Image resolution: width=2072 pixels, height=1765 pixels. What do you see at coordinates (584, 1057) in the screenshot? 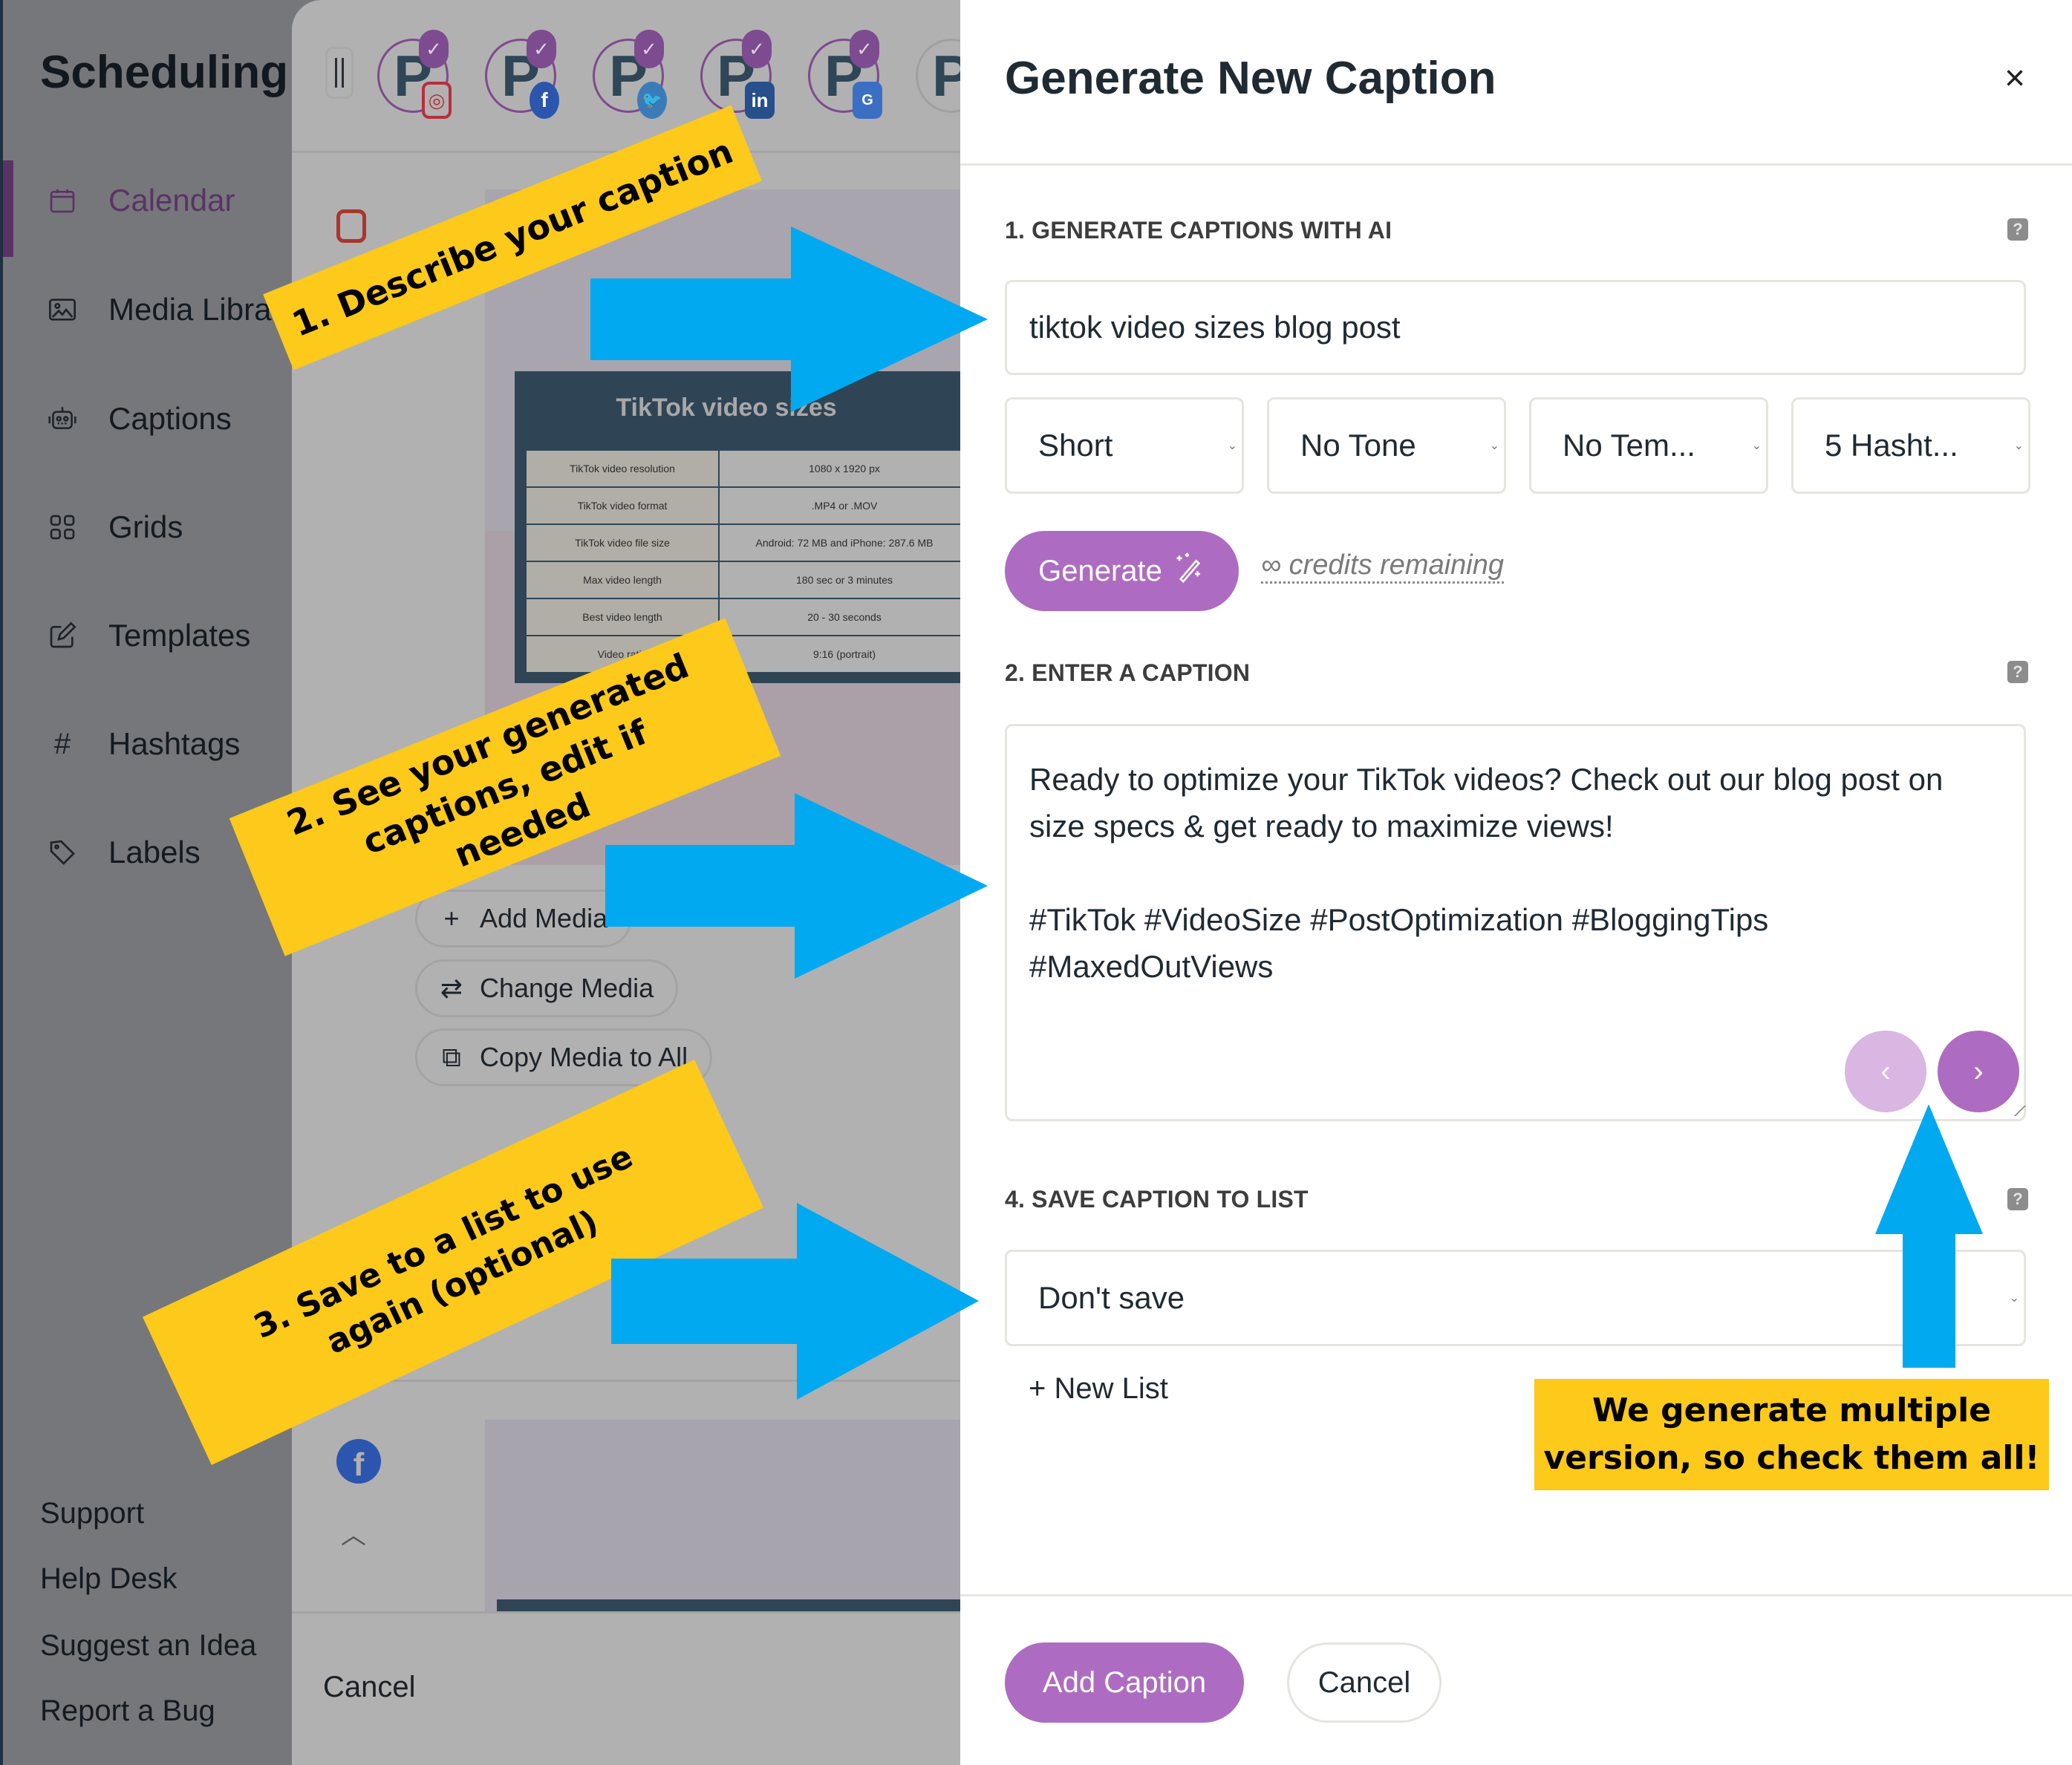
I see `button-label: Copy Media to All` at bounding box center [584, 1057].